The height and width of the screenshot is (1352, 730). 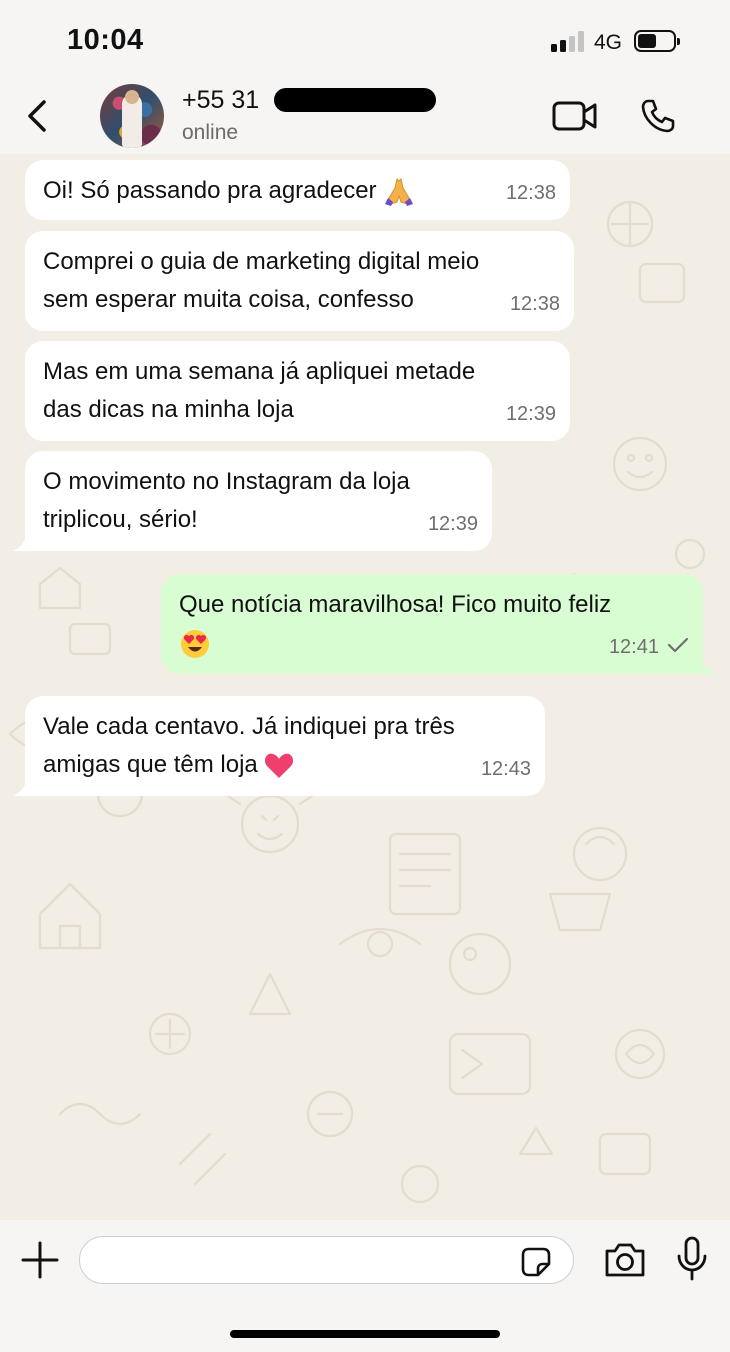 I want to click on sticker-icon, so click(x=536, y=1262).